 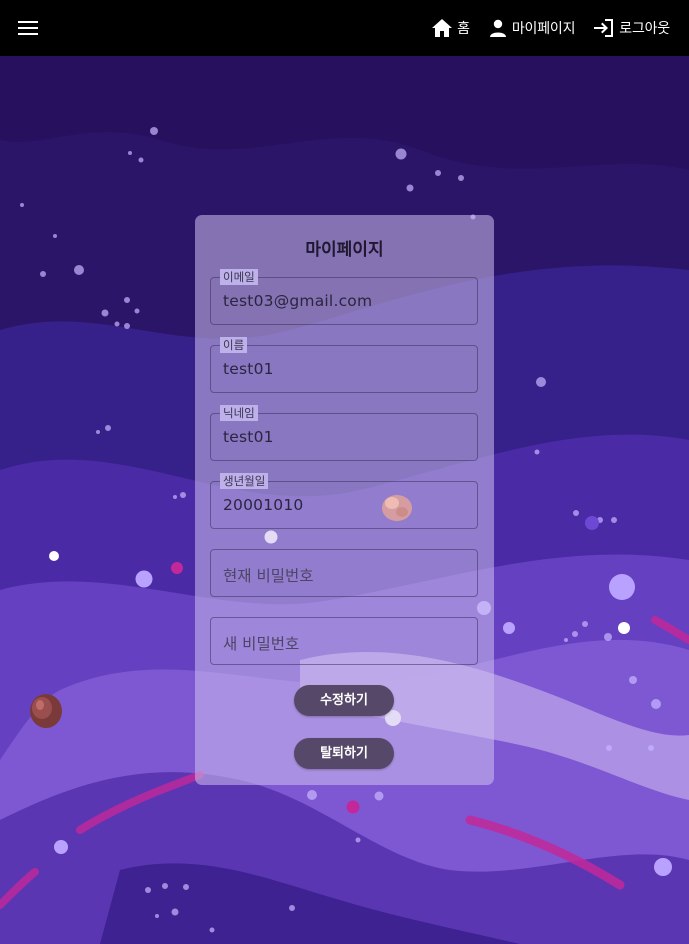 What do you see at coordinates (442, 28) in the screenshot?
I see `home-icon` at bounding box center [442, 28].